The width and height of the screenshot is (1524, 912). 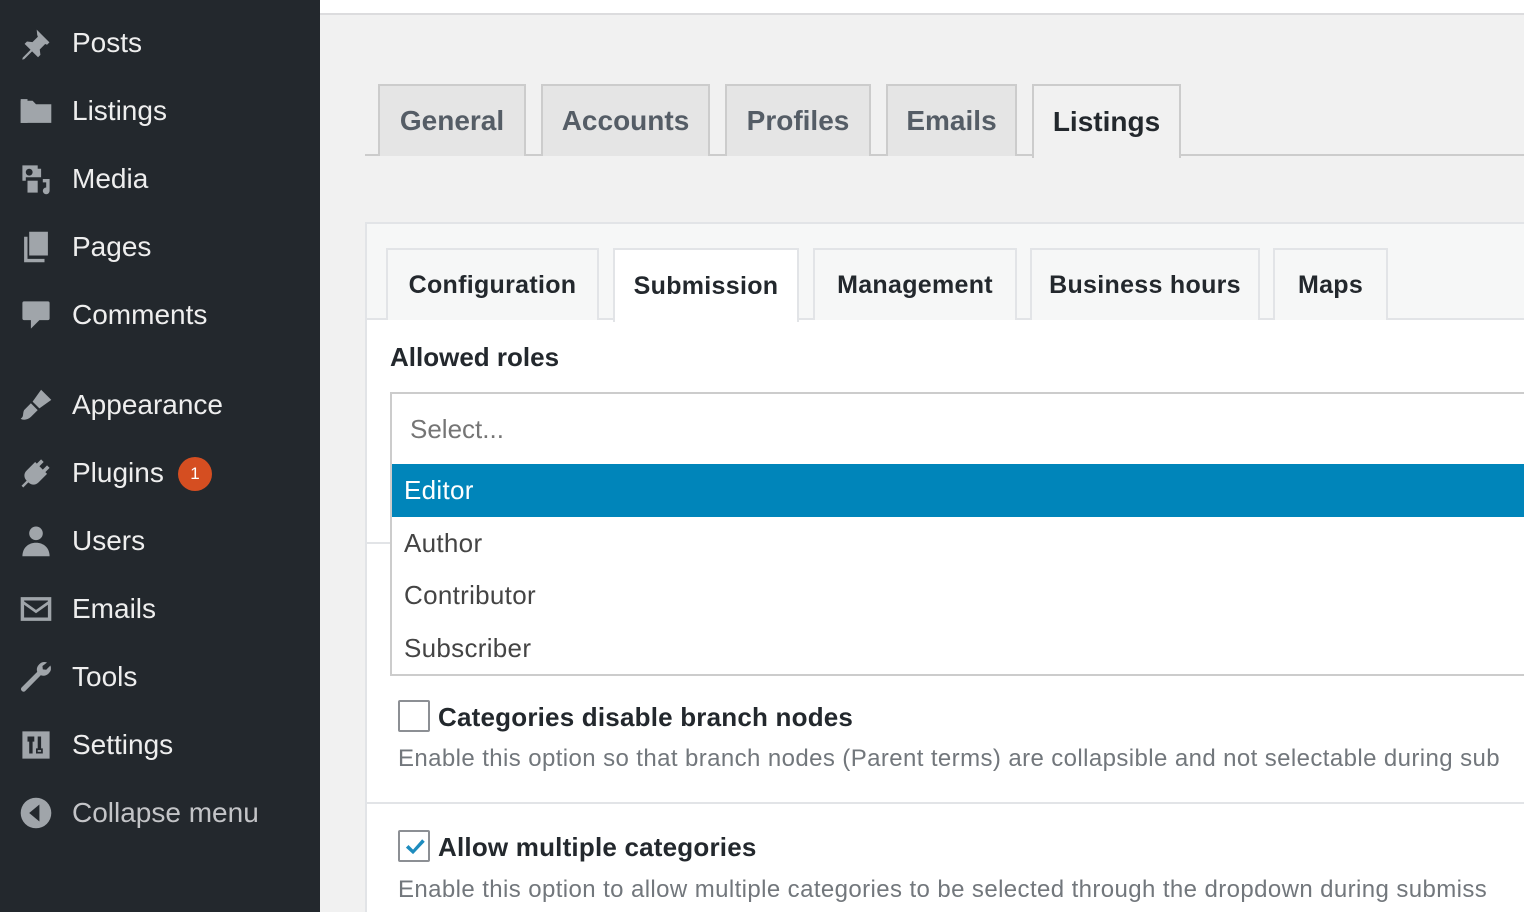 I want to click on subtab-submission: Submission, so click(x=706, y=285).